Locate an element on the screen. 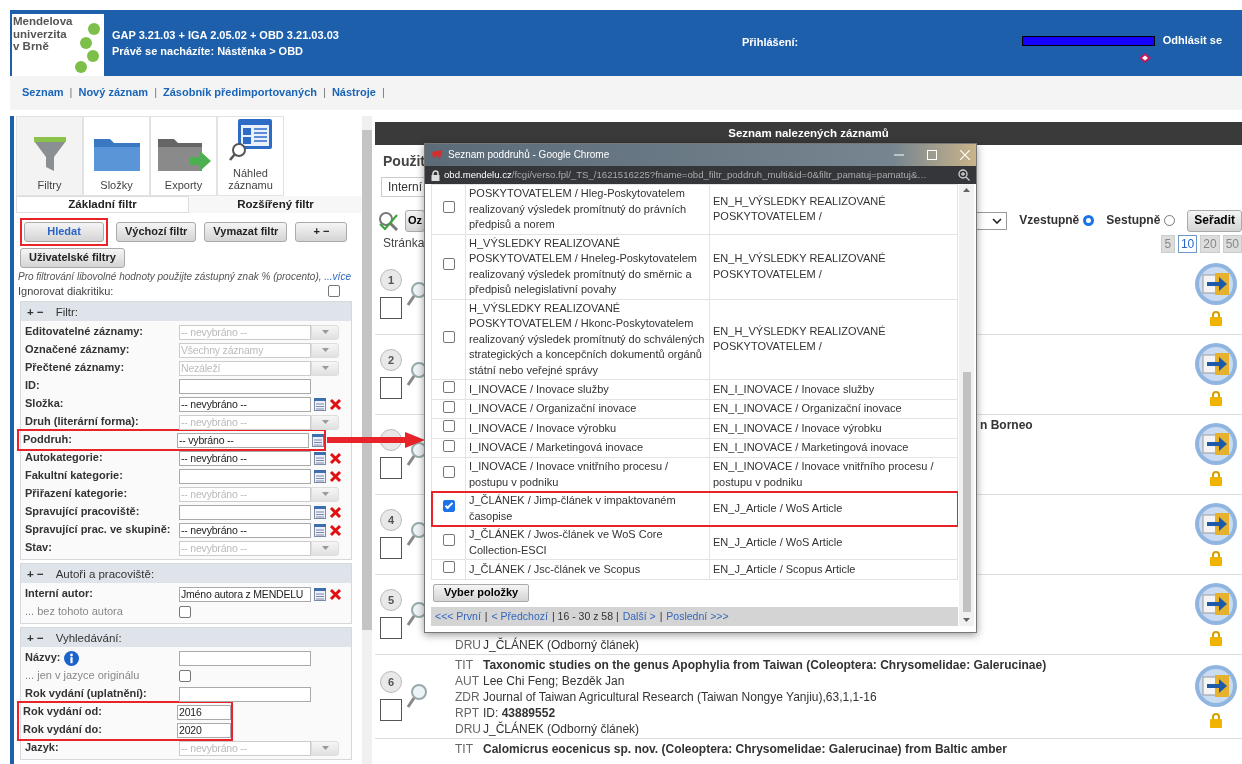  magnifier-check-icon is located at coordinates (389, 220).